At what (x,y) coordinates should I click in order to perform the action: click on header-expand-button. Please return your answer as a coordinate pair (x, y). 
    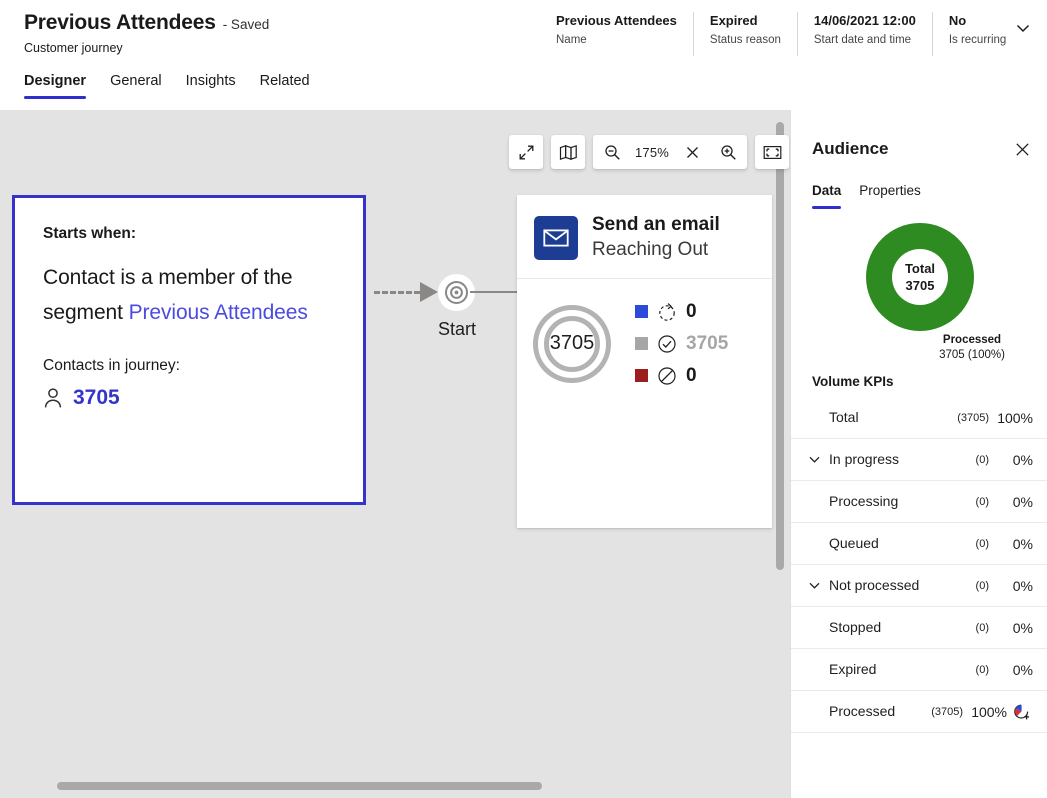
    Looking at the image, I should click on (1023, 28).